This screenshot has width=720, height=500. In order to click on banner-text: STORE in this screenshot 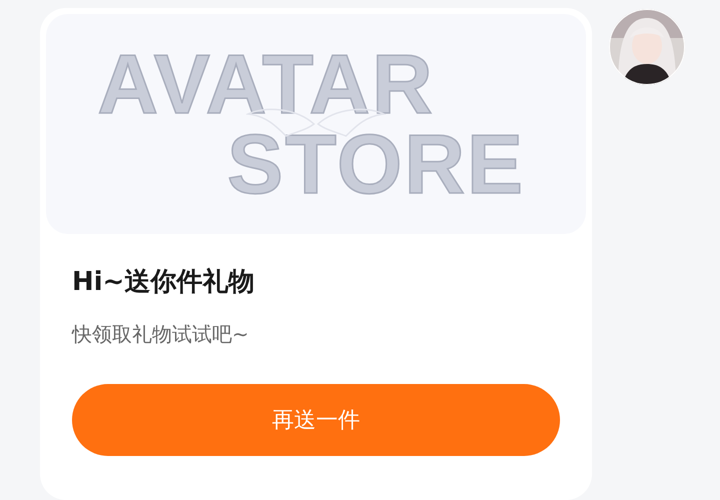, I will do `click(376, 164)`.